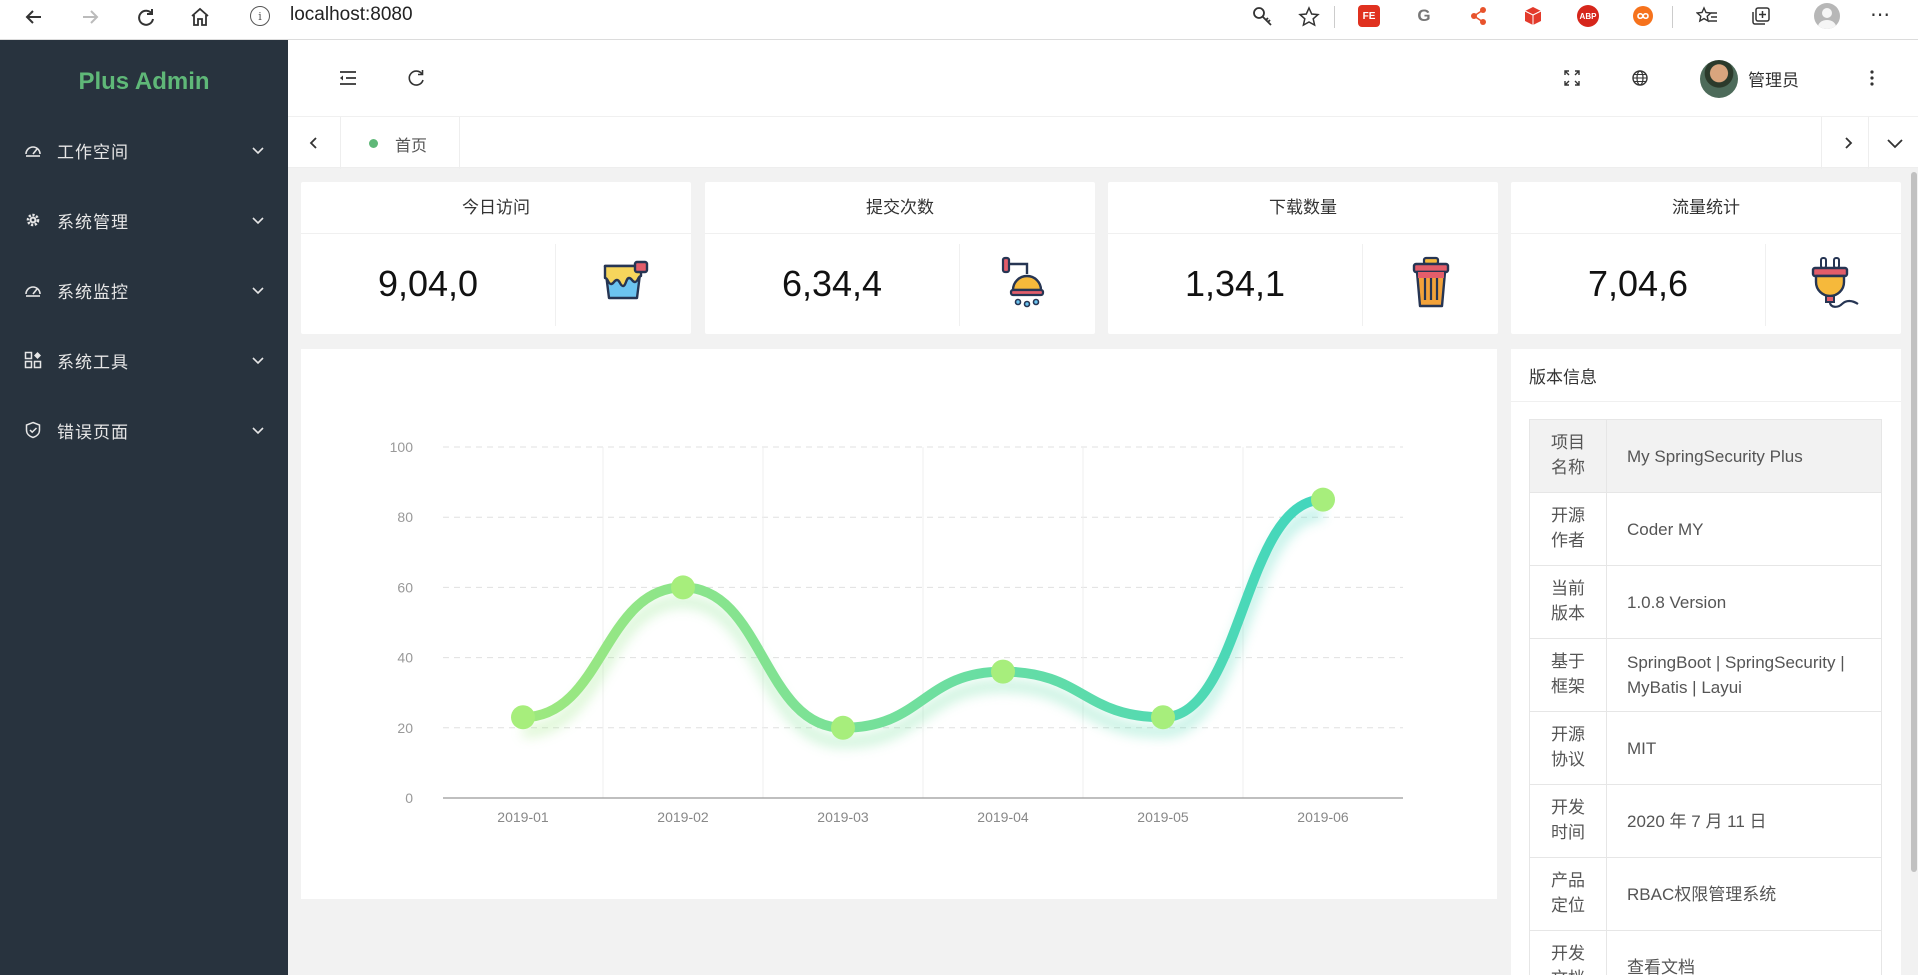  Describe the element at coordinates (1847, 143) in the screenshot. I see `tab-scroll-right-icon` at that location.